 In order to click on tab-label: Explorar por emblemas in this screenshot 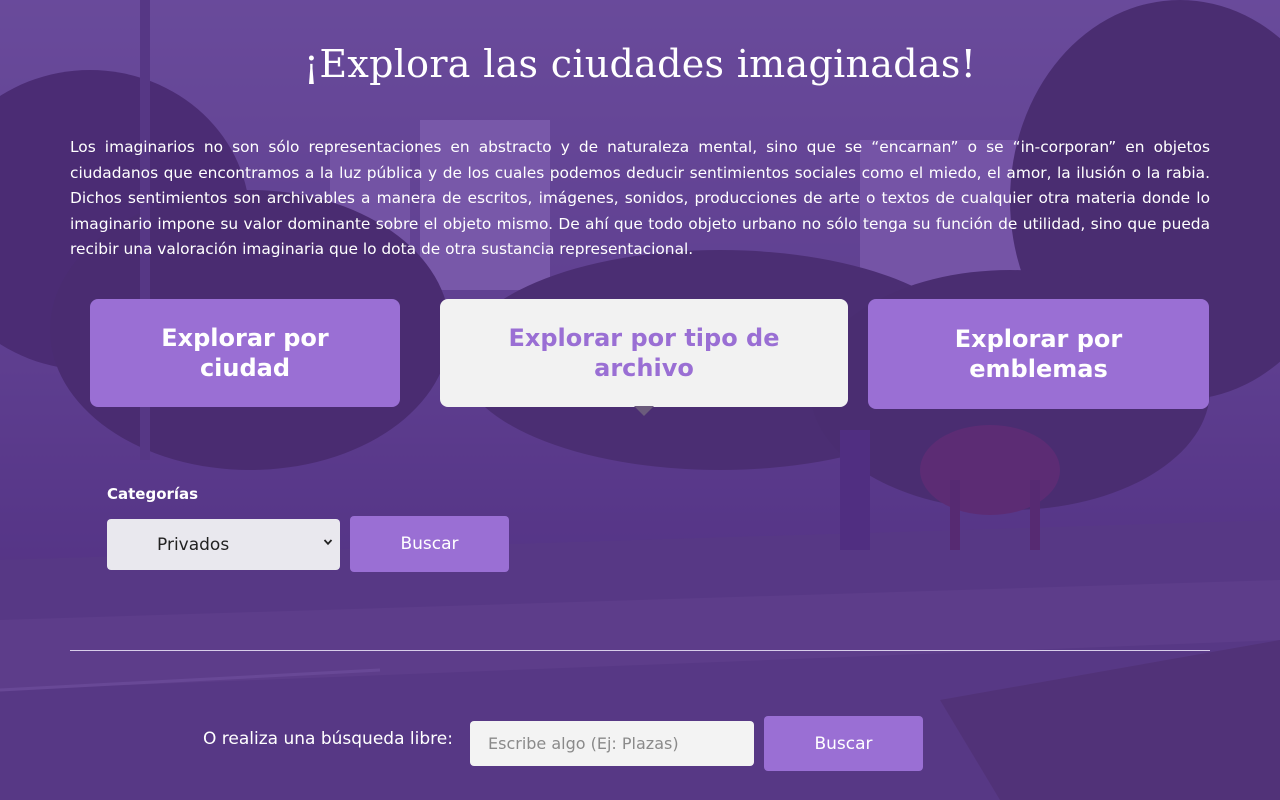, I will do `click(1038, 354)`.